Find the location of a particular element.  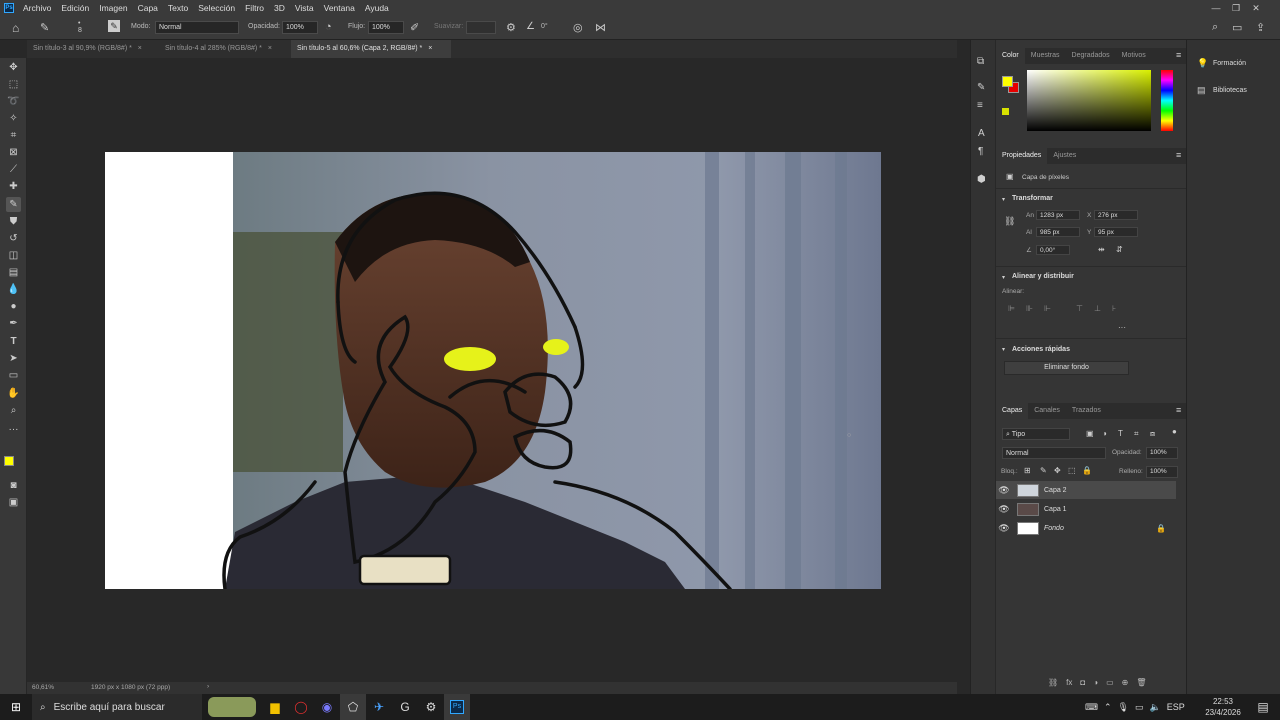

link-layers-icon: ⛓ is located at coordinates (1053, 682).